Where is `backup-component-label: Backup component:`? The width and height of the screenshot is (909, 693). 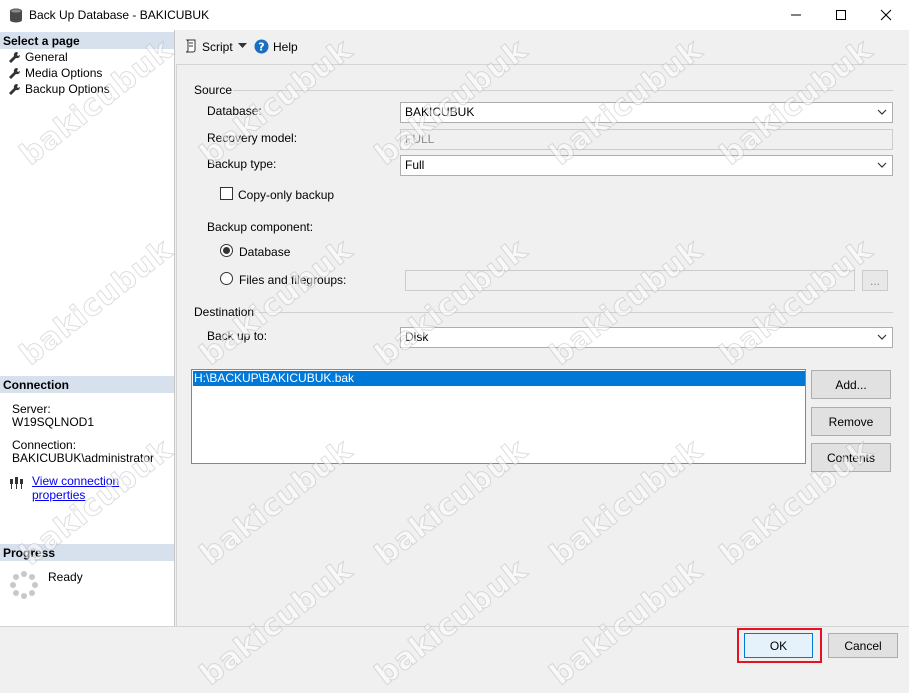 backup-component-label: Backup component: is located at coordinates (260, 227).